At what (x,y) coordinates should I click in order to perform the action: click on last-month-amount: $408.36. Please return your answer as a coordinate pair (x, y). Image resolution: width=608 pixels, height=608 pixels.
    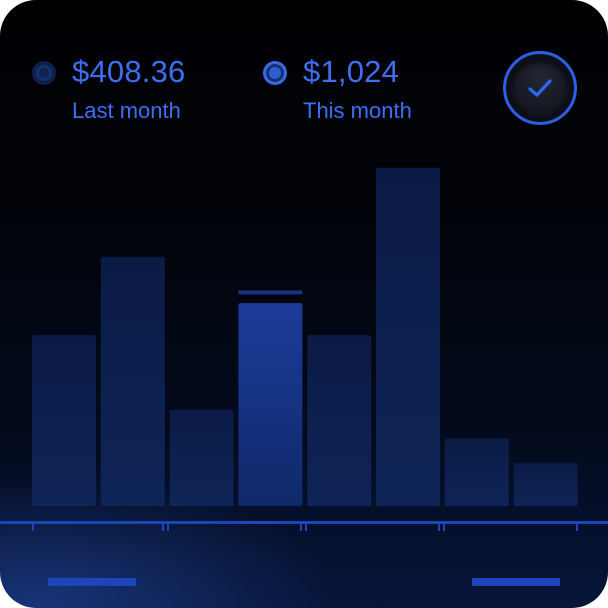
    Looking at the image, I should click on (129, 71).